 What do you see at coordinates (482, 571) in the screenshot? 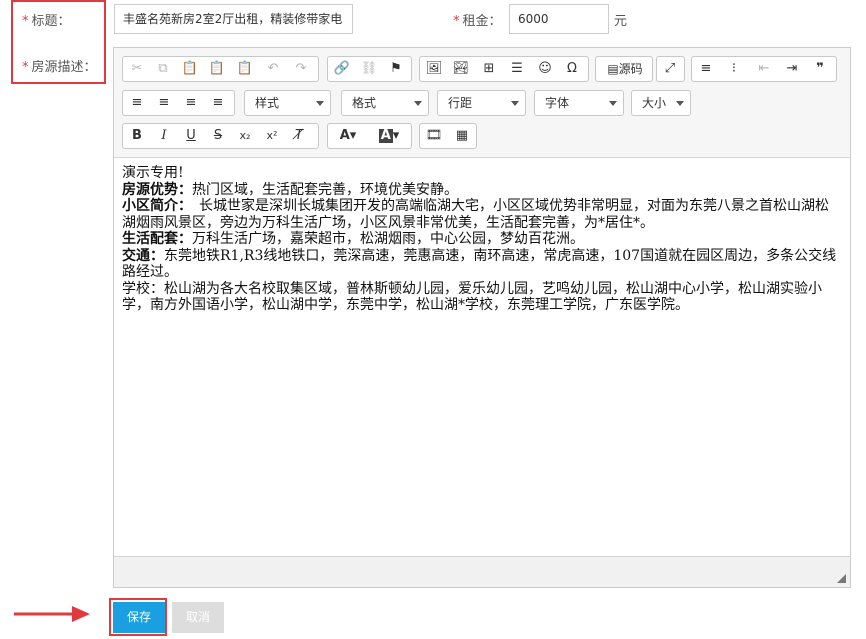
I see `editor-statusbar` at bounding box center [482, 571].